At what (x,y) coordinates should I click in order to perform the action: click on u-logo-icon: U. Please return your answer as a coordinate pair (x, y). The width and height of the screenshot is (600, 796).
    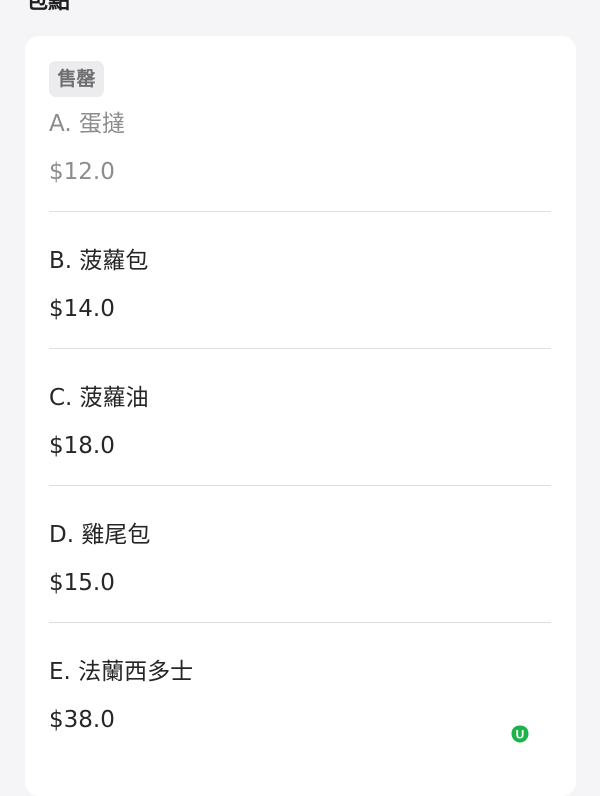
    Looking at the image, I should click on (520, 734).